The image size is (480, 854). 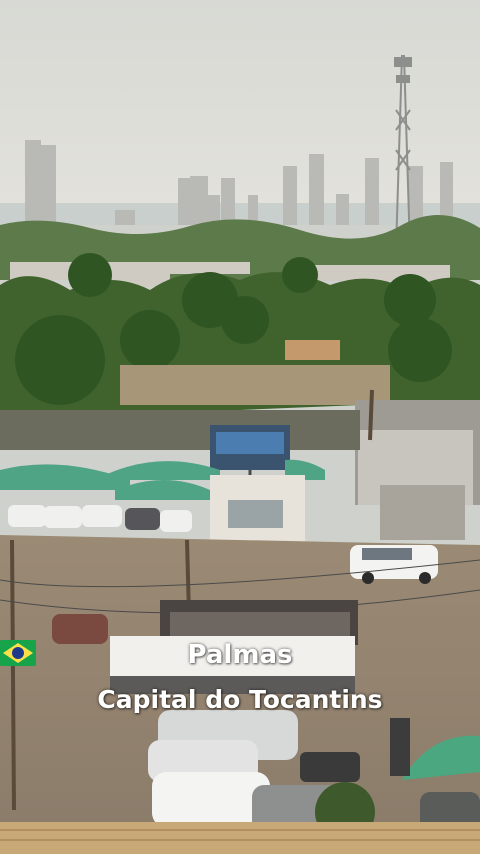 I want to click on dirt-lot, so click(x=255, y=385).